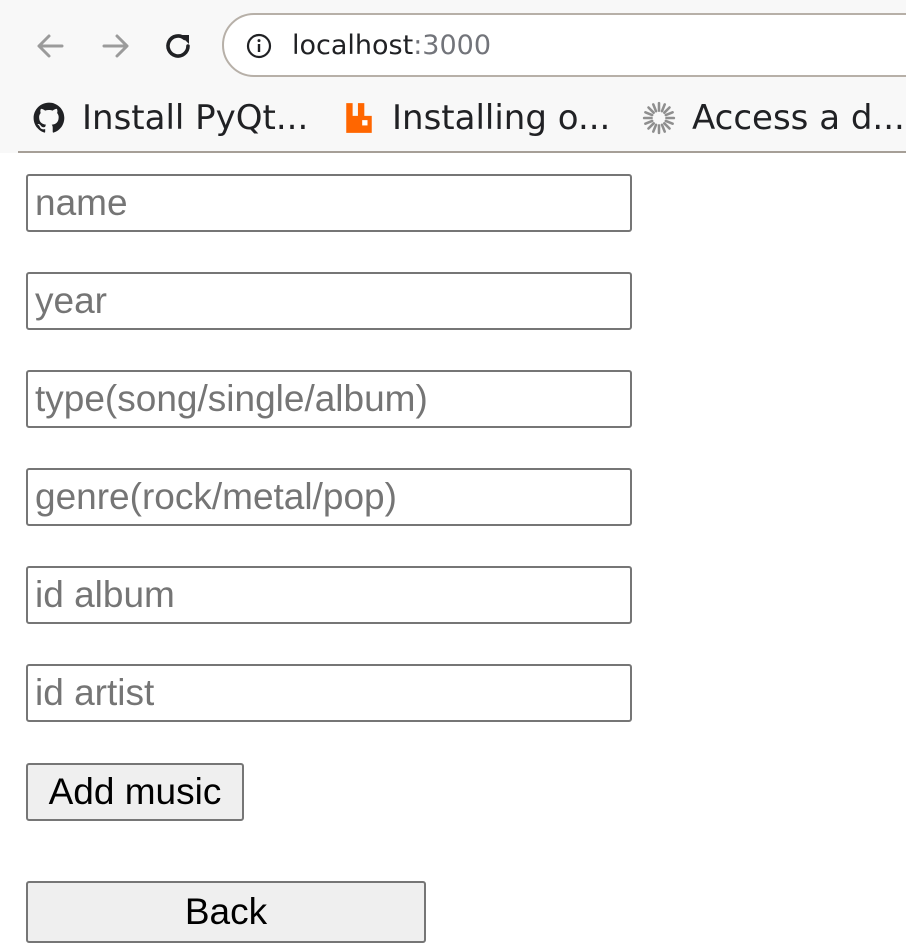  I want to click on reload-icon, so click(178, 46).